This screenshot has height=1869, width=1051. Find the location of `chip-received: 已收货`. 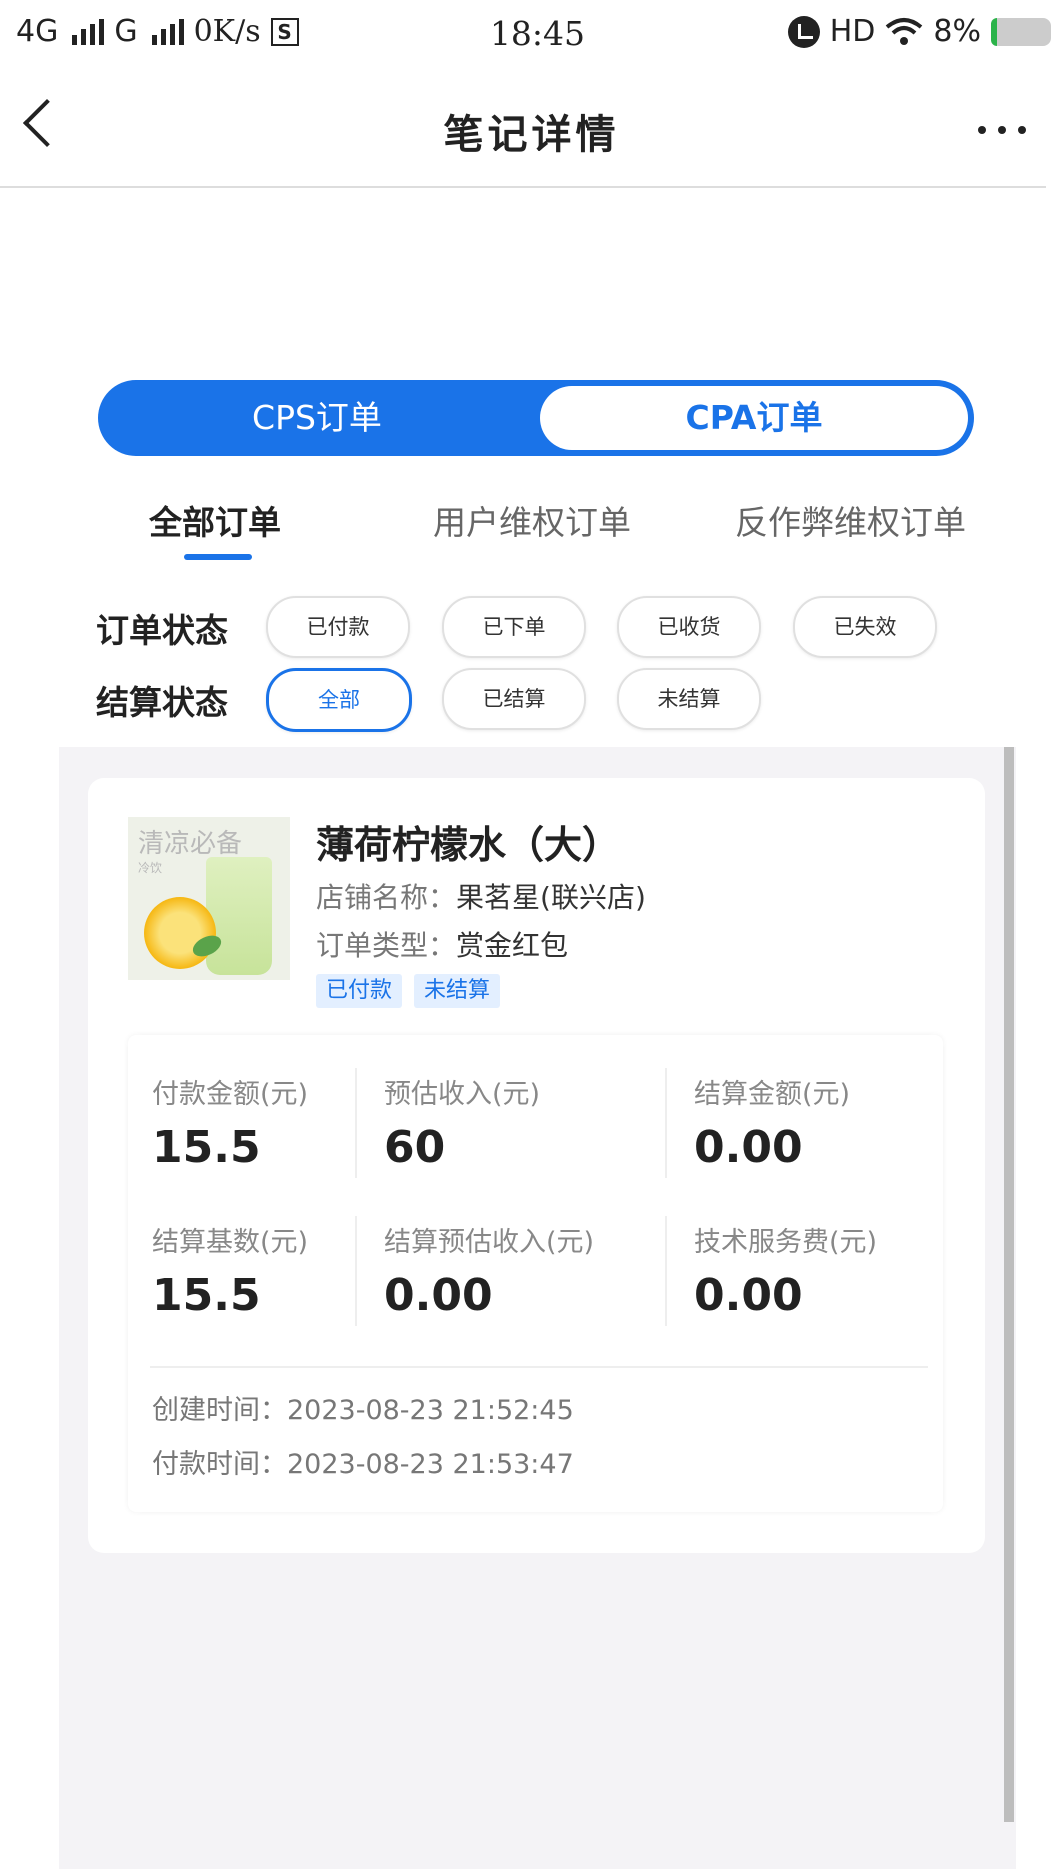

chip-received: 已收货 is located at coordinates (689, 627).